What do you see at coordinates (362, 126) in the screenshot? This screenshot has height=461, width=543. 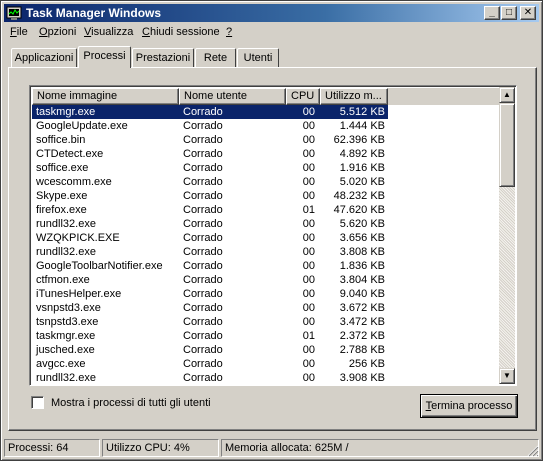 I see `memory-cell: 1.444 KB` at bounding box center [362, 126].